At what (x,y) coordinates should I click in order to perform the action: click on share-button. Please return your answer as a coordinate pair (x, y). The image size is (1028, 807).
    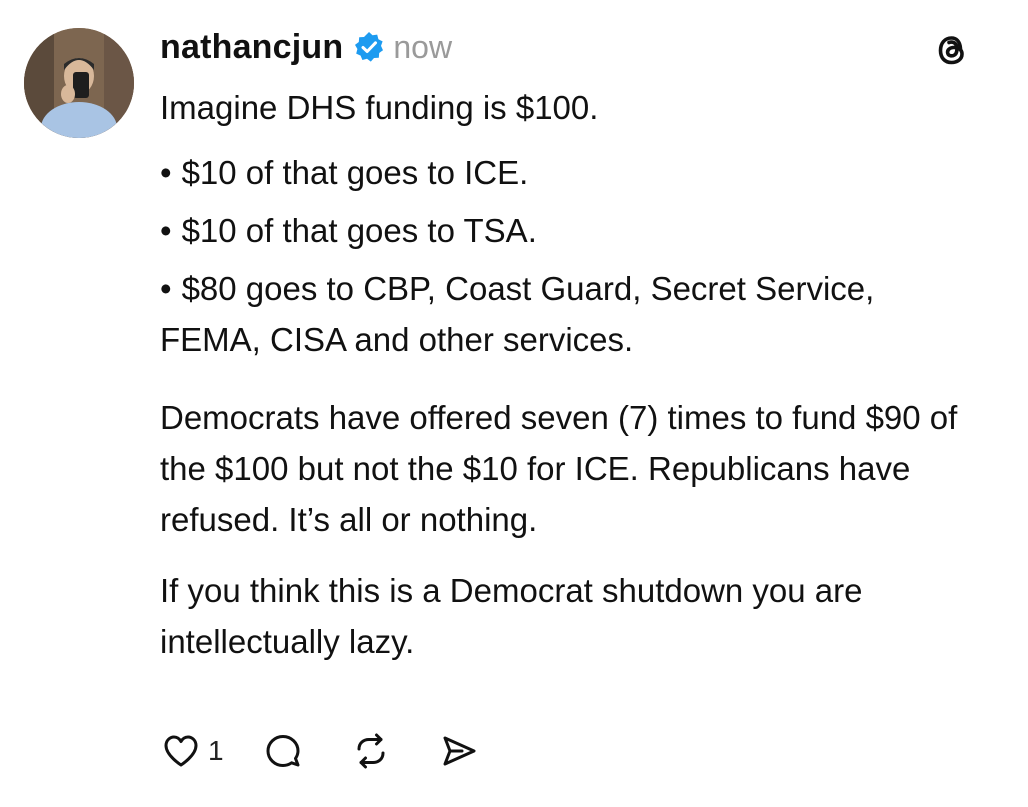
    Looking at the image, I should click on (459, 751).